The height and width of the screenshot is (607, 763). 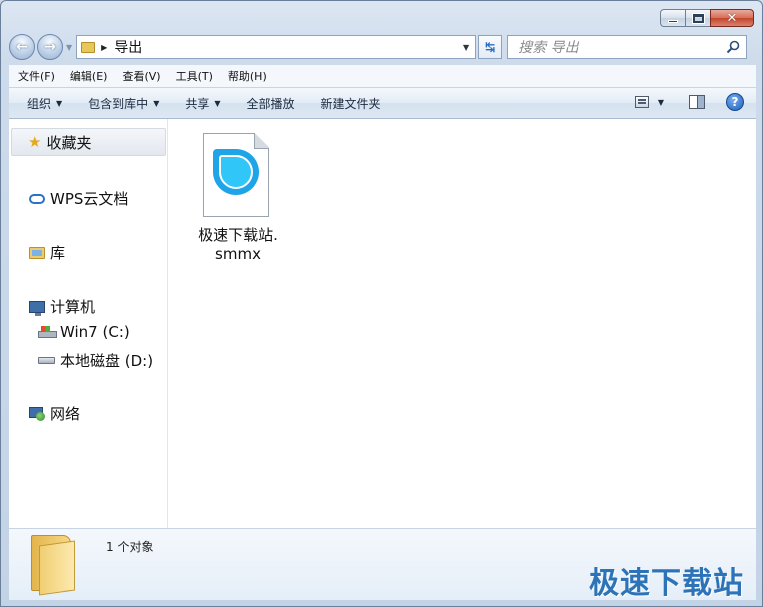 I want to click on site-watermark: 极速下载站, so click(x=666, y=583).